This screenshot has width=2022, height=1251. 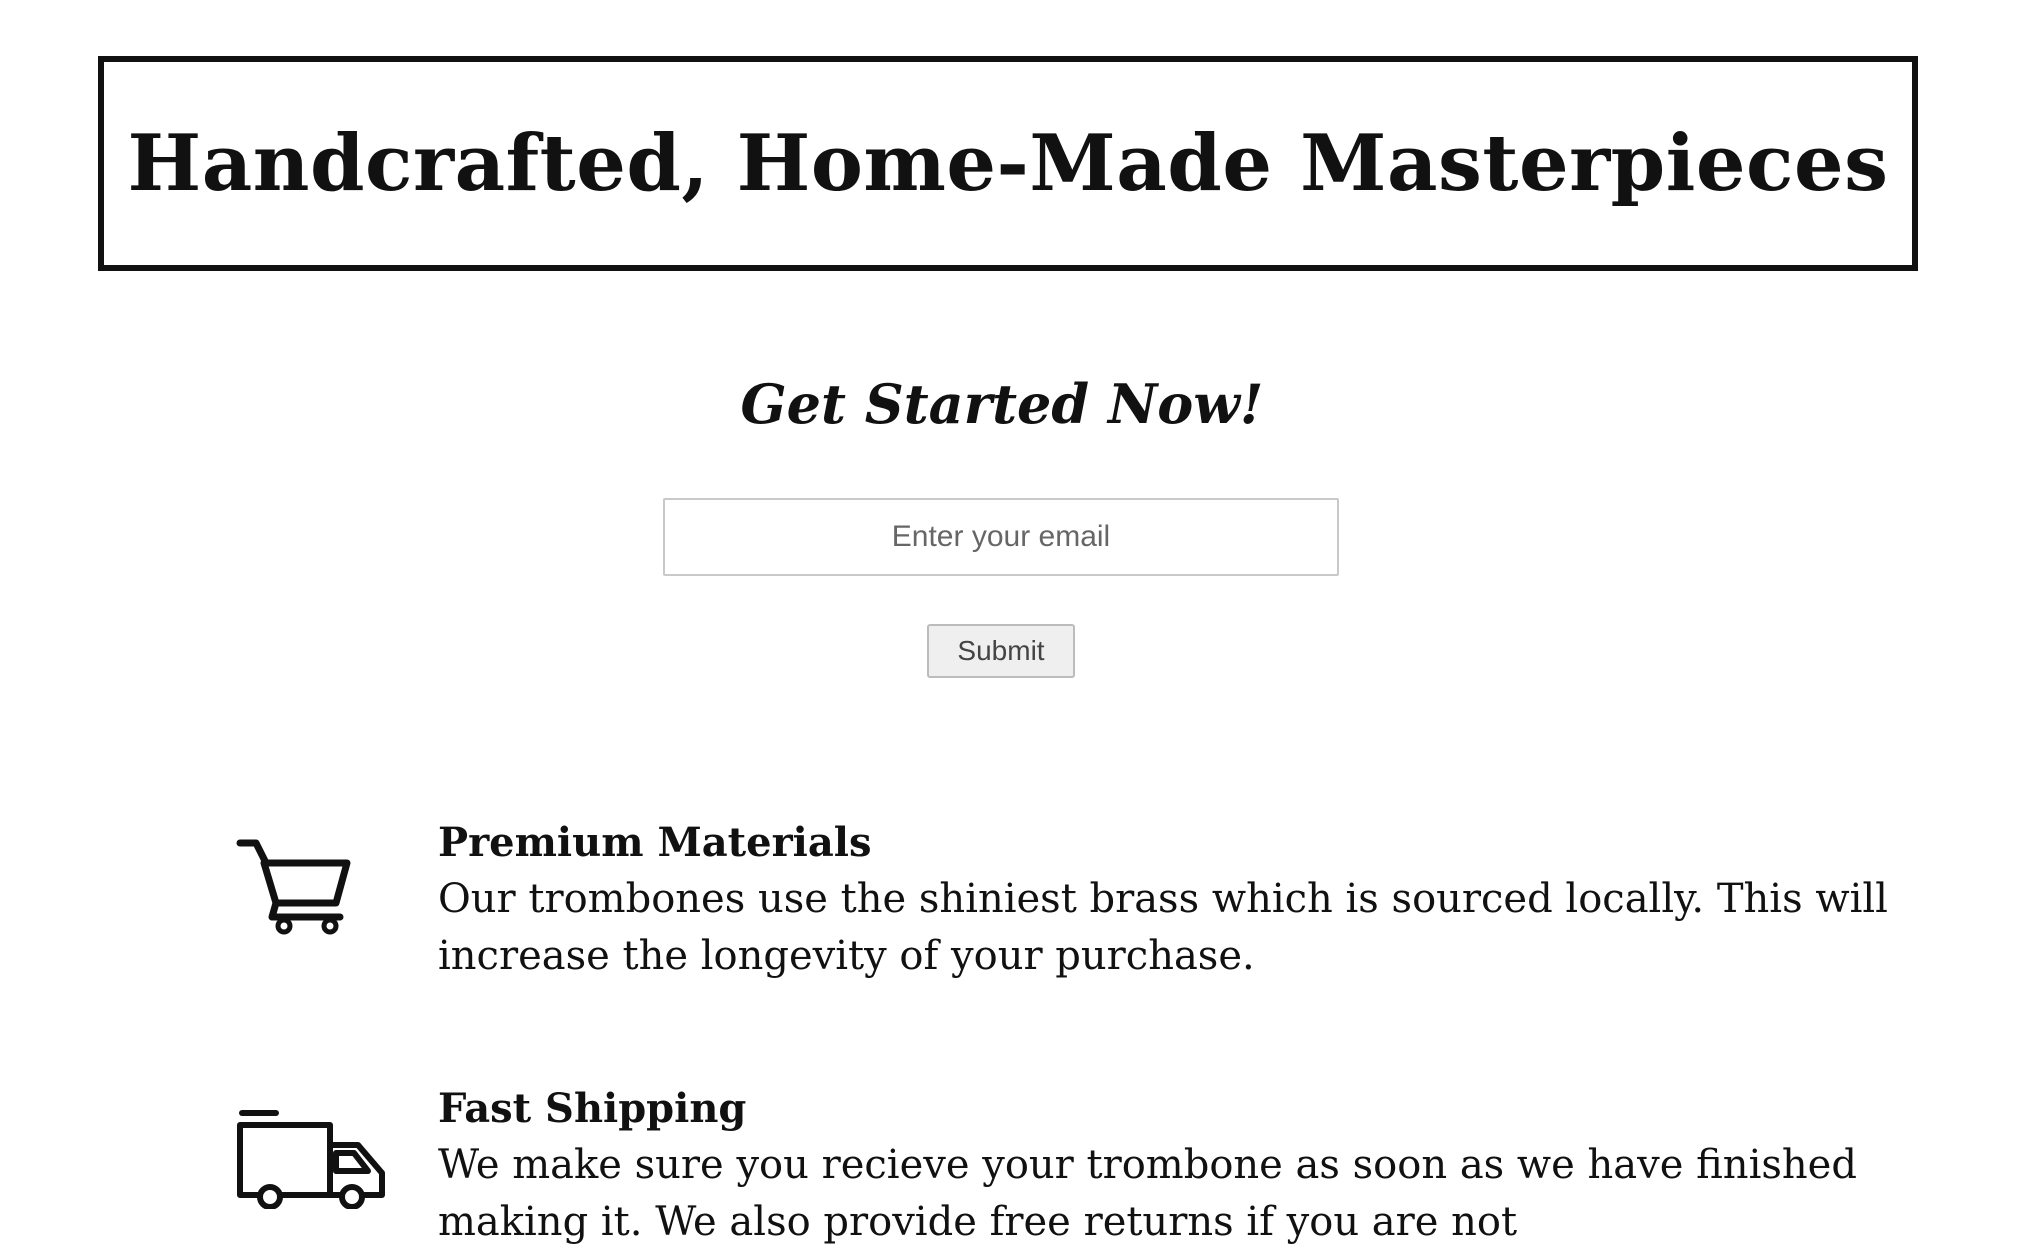 I want to click on page-title: Handcrafted, Home-Made Masterpieces, so click(x=1008, y=163).